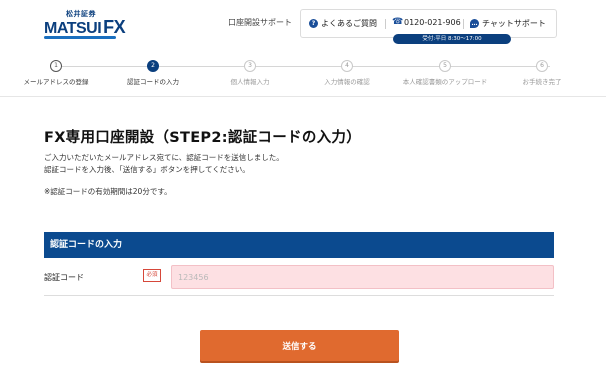  Describe the element at coordinates (452, 39) in the screenshot. I see `support-hours-badge: 受付:平日 8:30〜17:00` at that location.